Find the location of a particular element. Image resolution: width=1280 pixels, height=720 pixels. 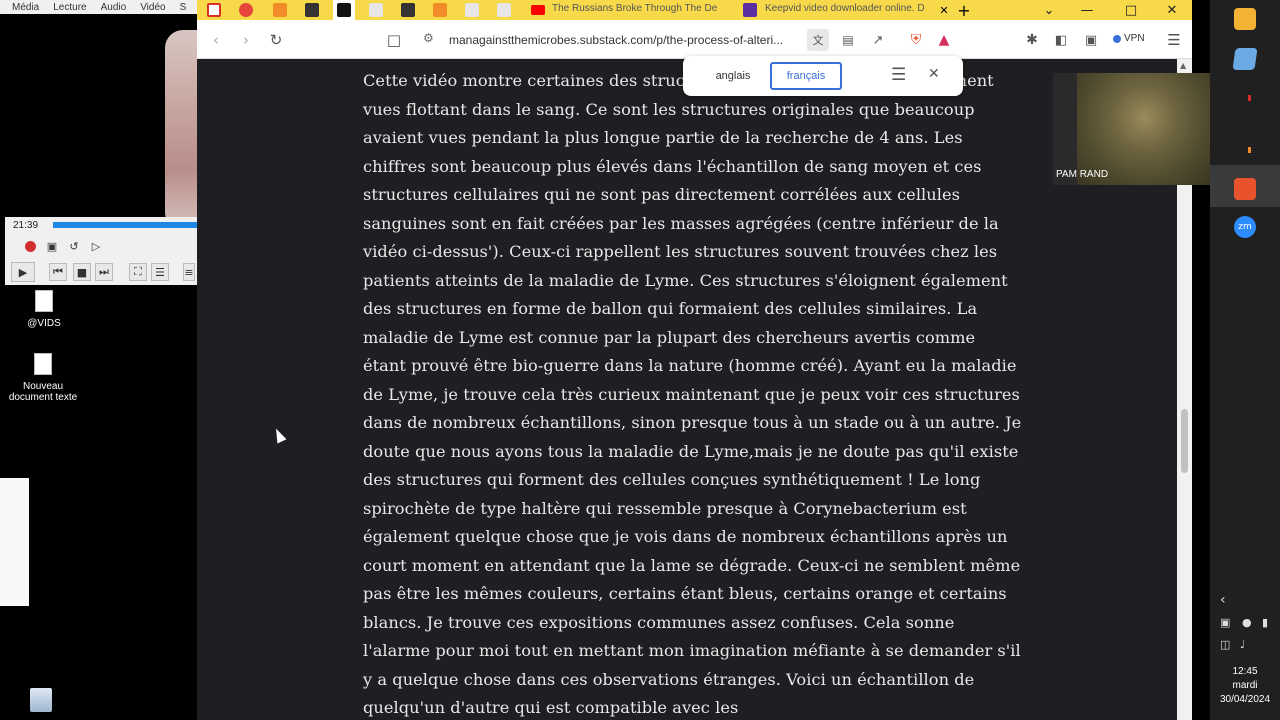

new-tab-icon: + is located at coordinates (964, 10).